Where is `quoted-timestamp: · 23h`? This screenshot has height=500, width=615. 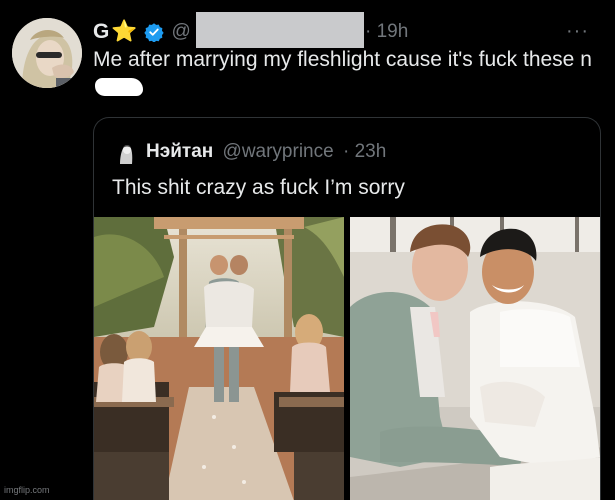
quoted-timestamp: · 23h is located at coordinates (364, 151).